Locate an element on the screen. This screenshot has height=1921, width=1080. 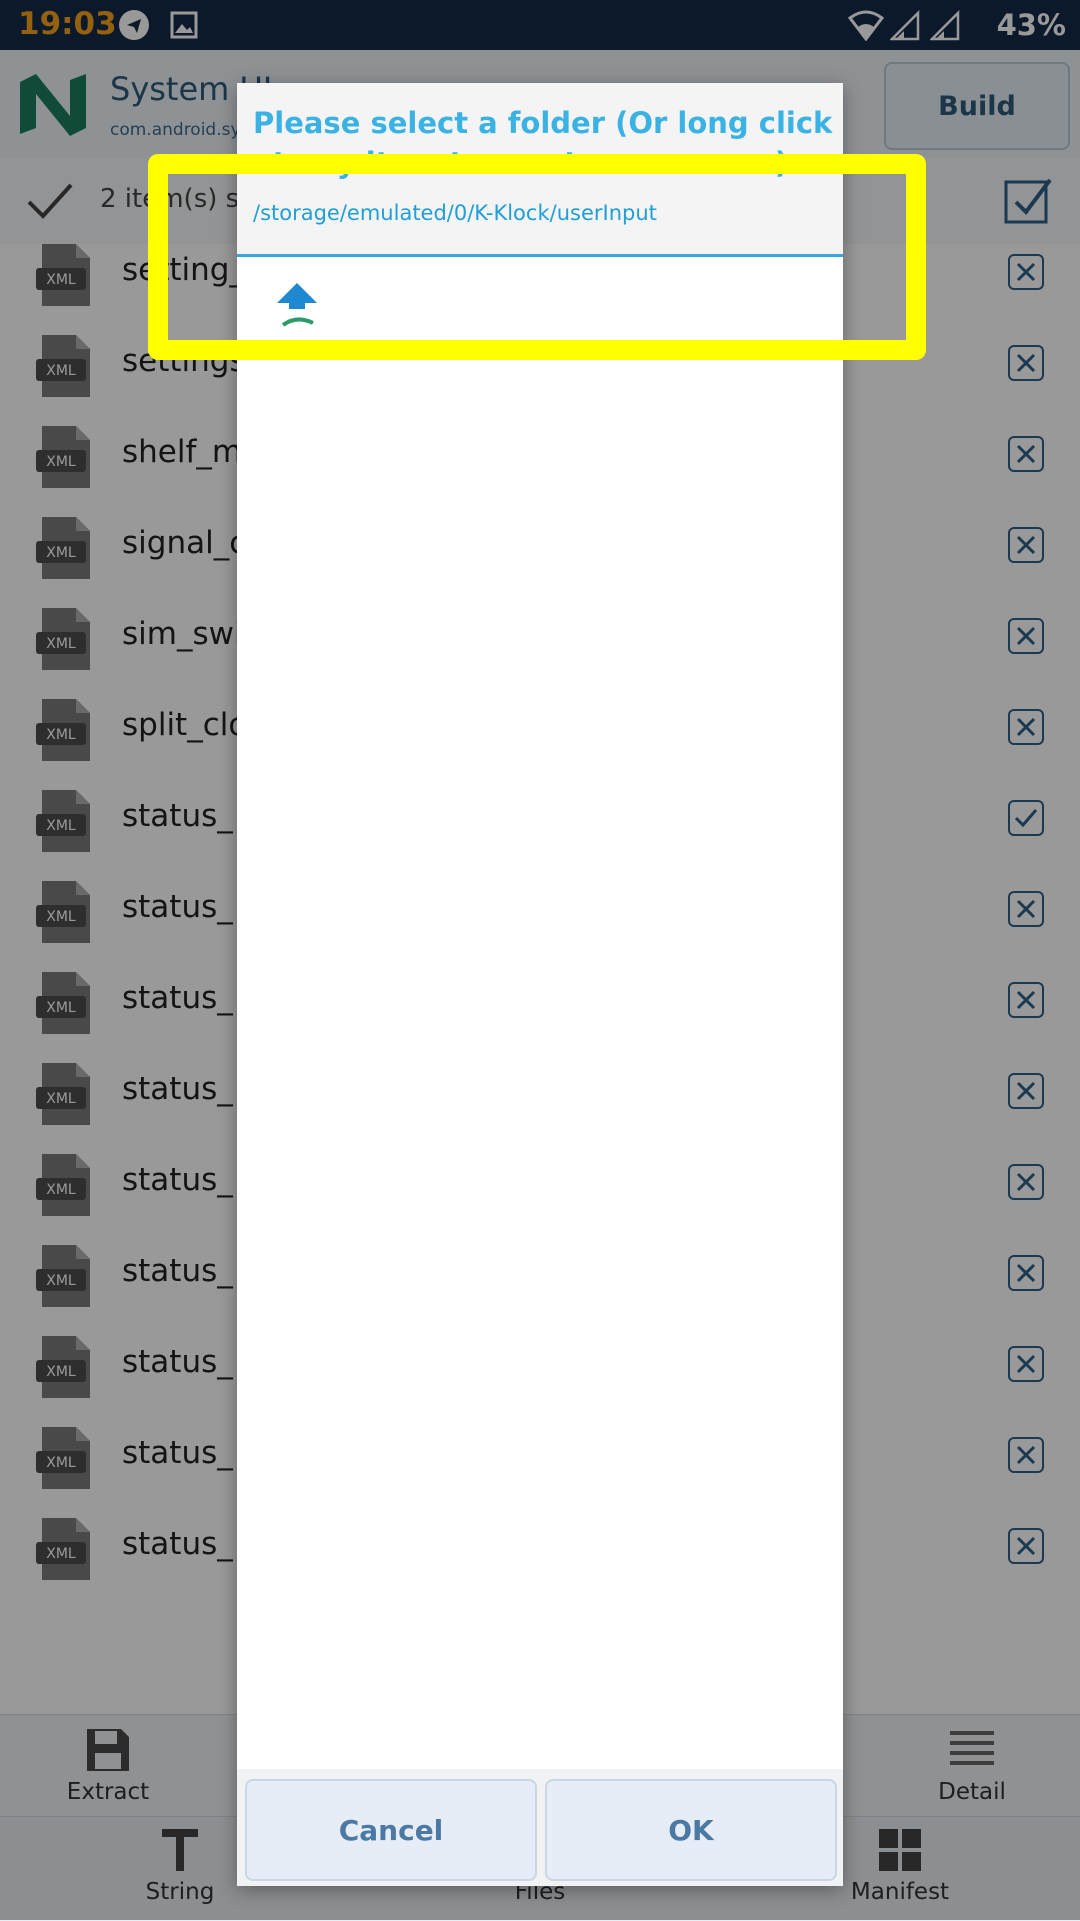
highlight-box is located at coordinates (537, 257).